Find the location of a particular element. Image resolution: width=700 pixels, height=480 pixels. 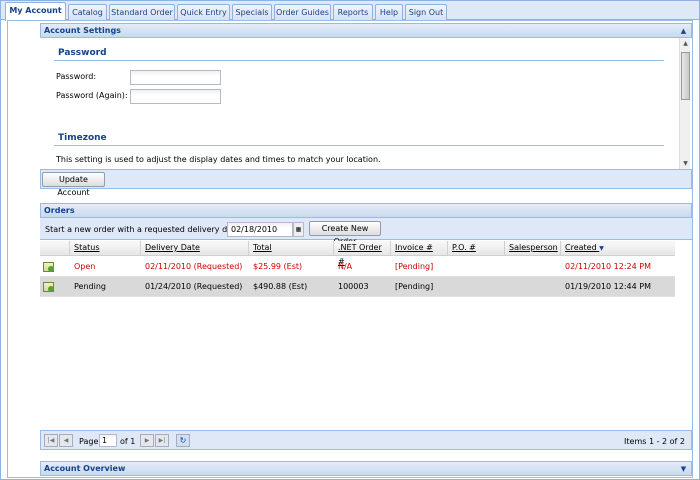

delivery-date-input is located at coordinates (260, 229).